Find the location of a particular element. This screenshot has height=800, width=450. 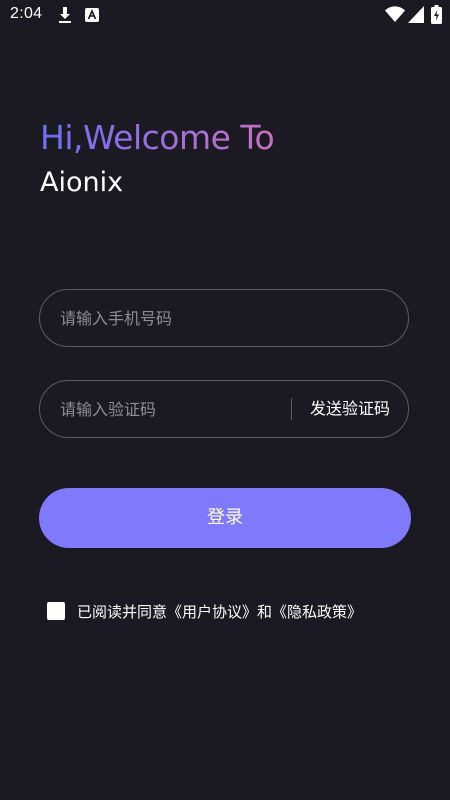

agreement-row: 已阅读并同意《用户协议》和《隐私政策》 is located at coordinates (204, 611).